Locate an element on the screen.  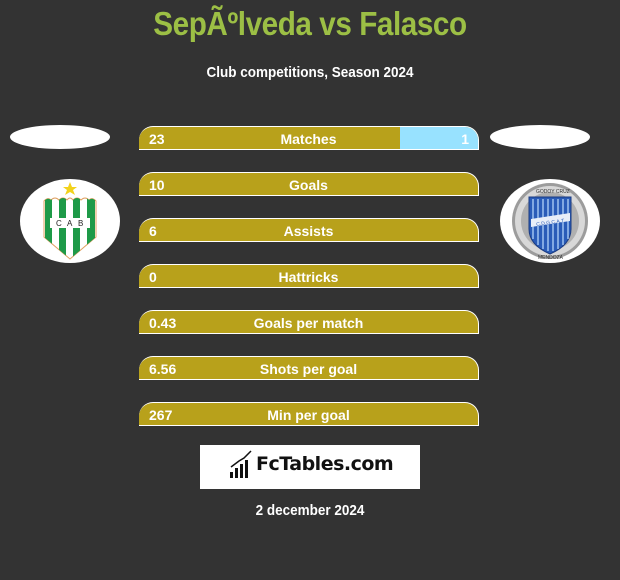
left-team-badge: C A B is located at coordinates (70, 221).